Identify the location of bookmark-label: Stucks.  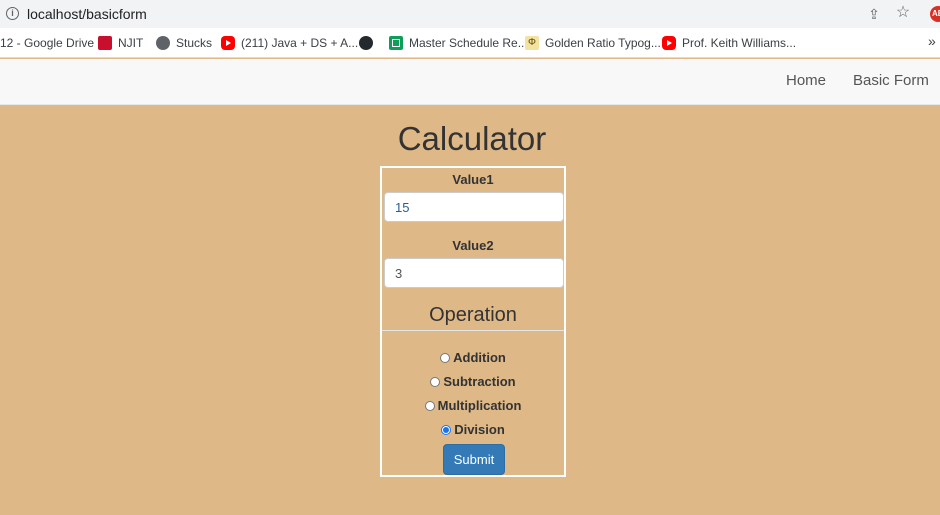
(194, 43).